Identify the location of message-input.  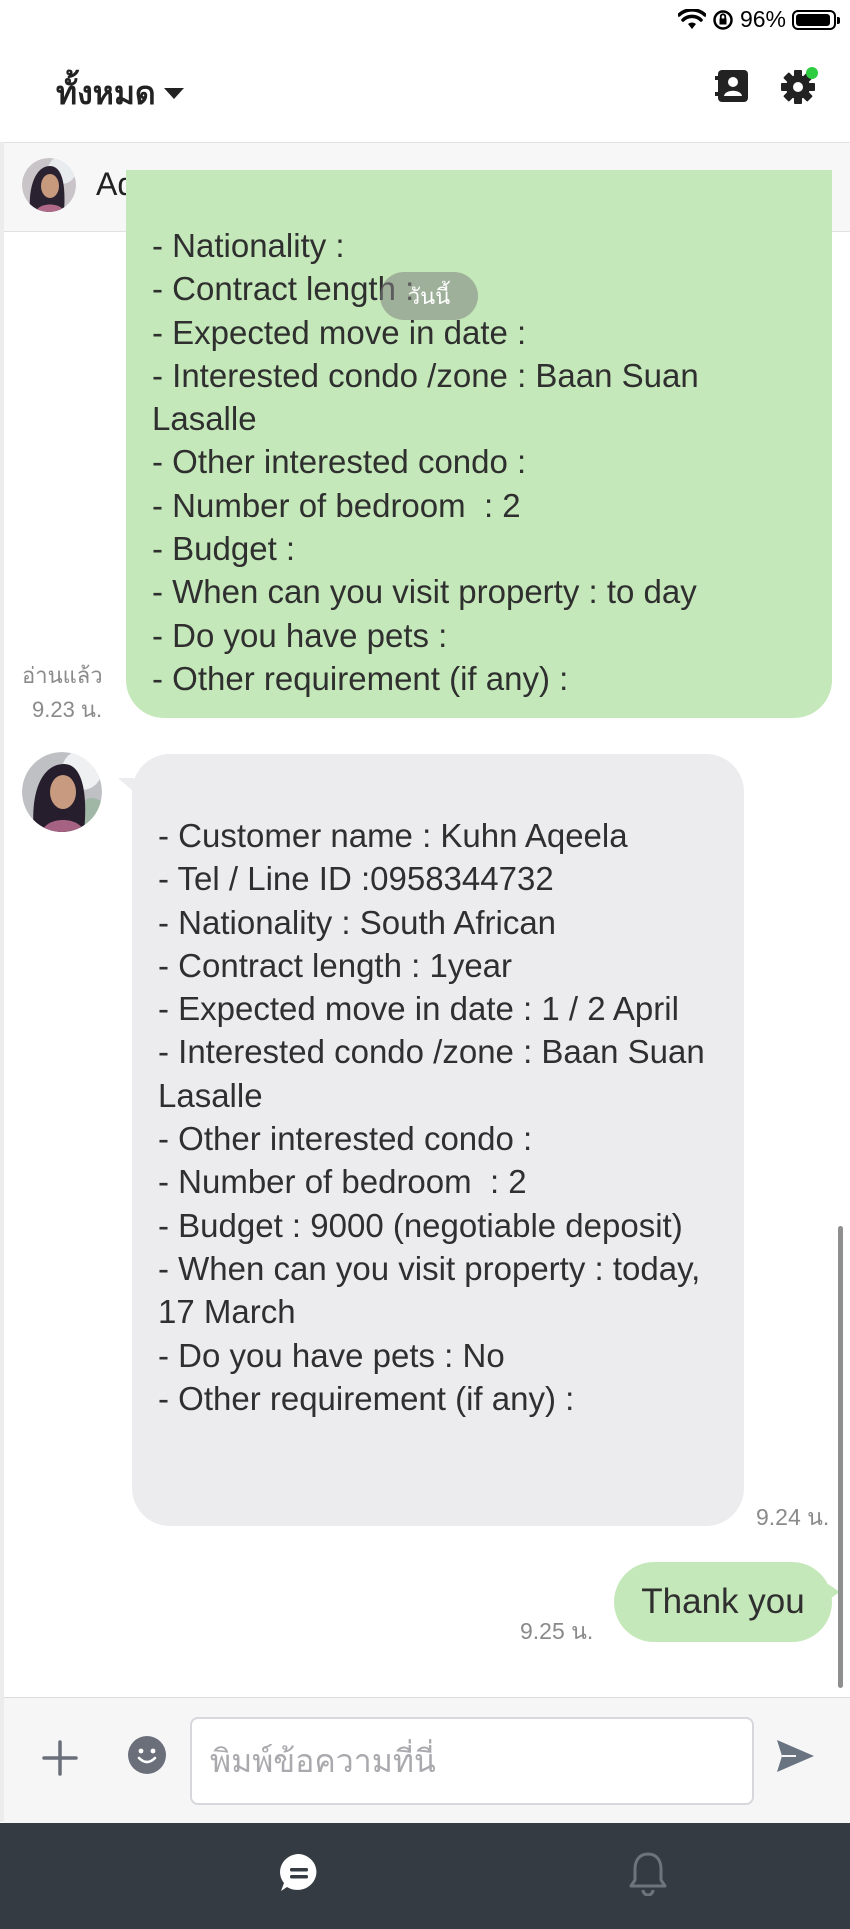
(472, 1761).